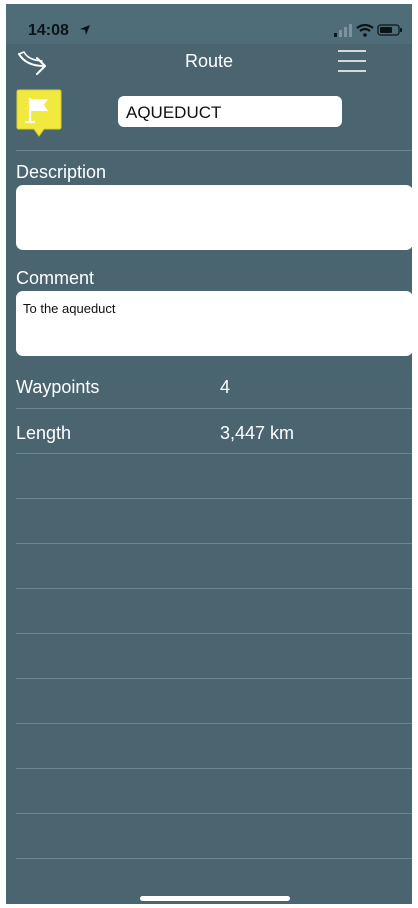 The width and height of the screenshot is (418, 908). I want to click on waypoints-value: 4, so click(225, 387).